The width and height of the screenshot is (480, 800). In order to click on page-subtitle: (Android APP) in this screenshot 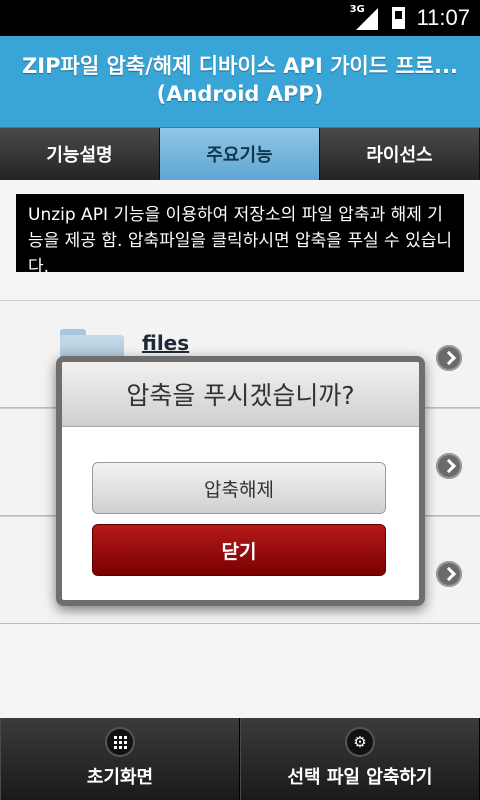, I will do `click(240, 94)`.